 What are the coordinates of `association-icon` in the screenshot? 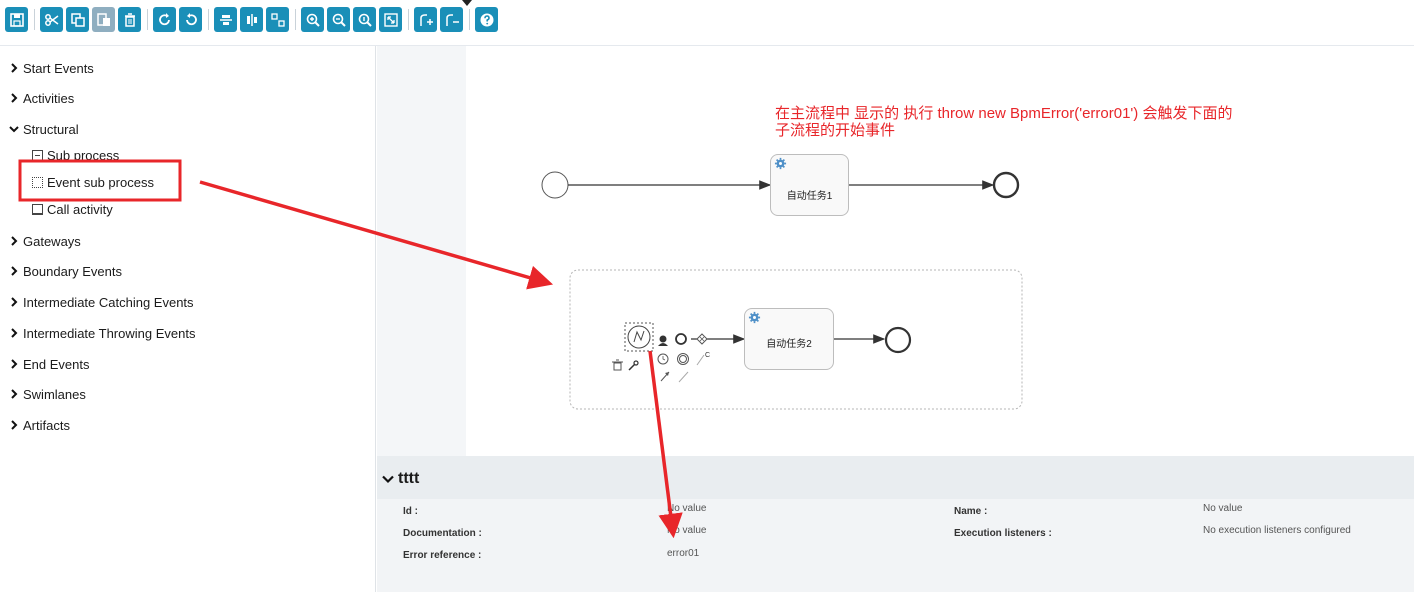 It's located at (700, 360).